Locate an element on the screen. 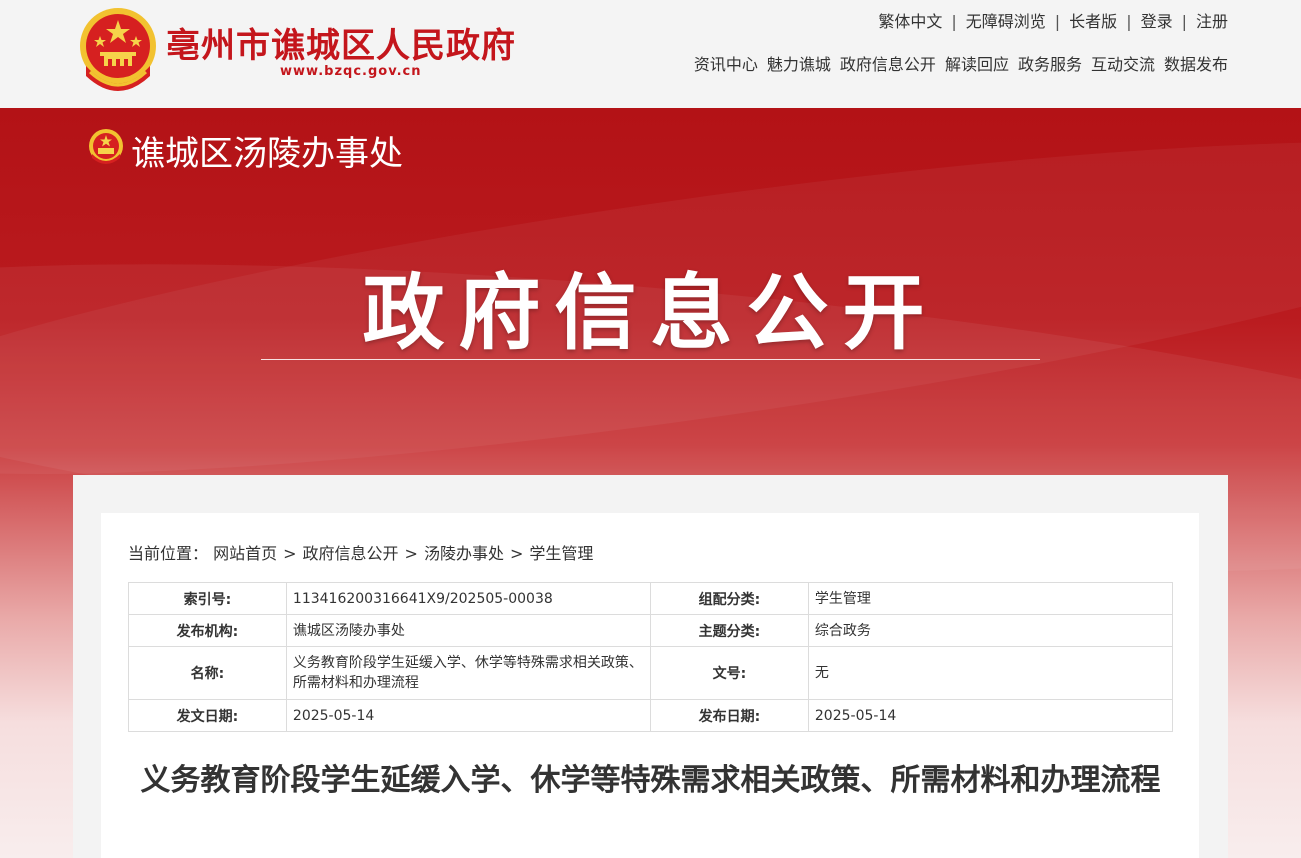 The width and height of the screenshot is (1301, 858). divider is located at coordinates (650, 359).